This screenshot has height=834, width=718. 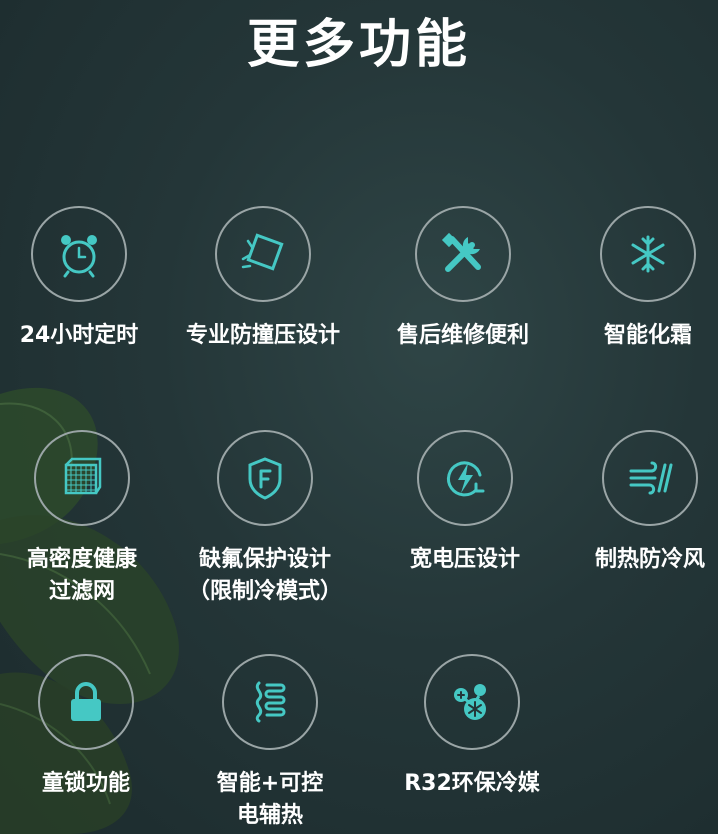 I want to click on filter-mesh-icon, so click(x=83, y=476).